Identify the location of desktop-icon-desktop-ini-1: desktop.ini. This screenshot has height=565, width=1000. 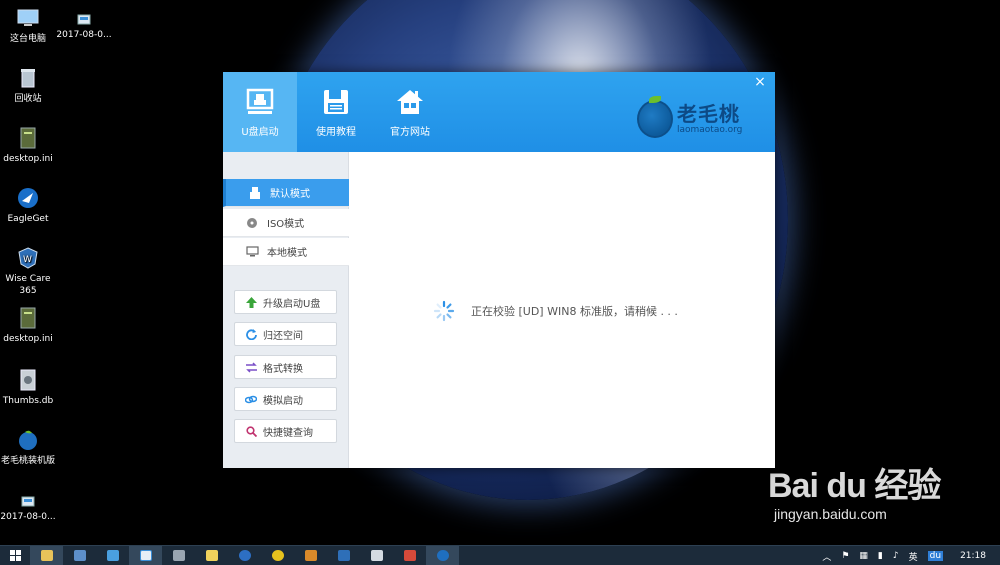
(28, 145).